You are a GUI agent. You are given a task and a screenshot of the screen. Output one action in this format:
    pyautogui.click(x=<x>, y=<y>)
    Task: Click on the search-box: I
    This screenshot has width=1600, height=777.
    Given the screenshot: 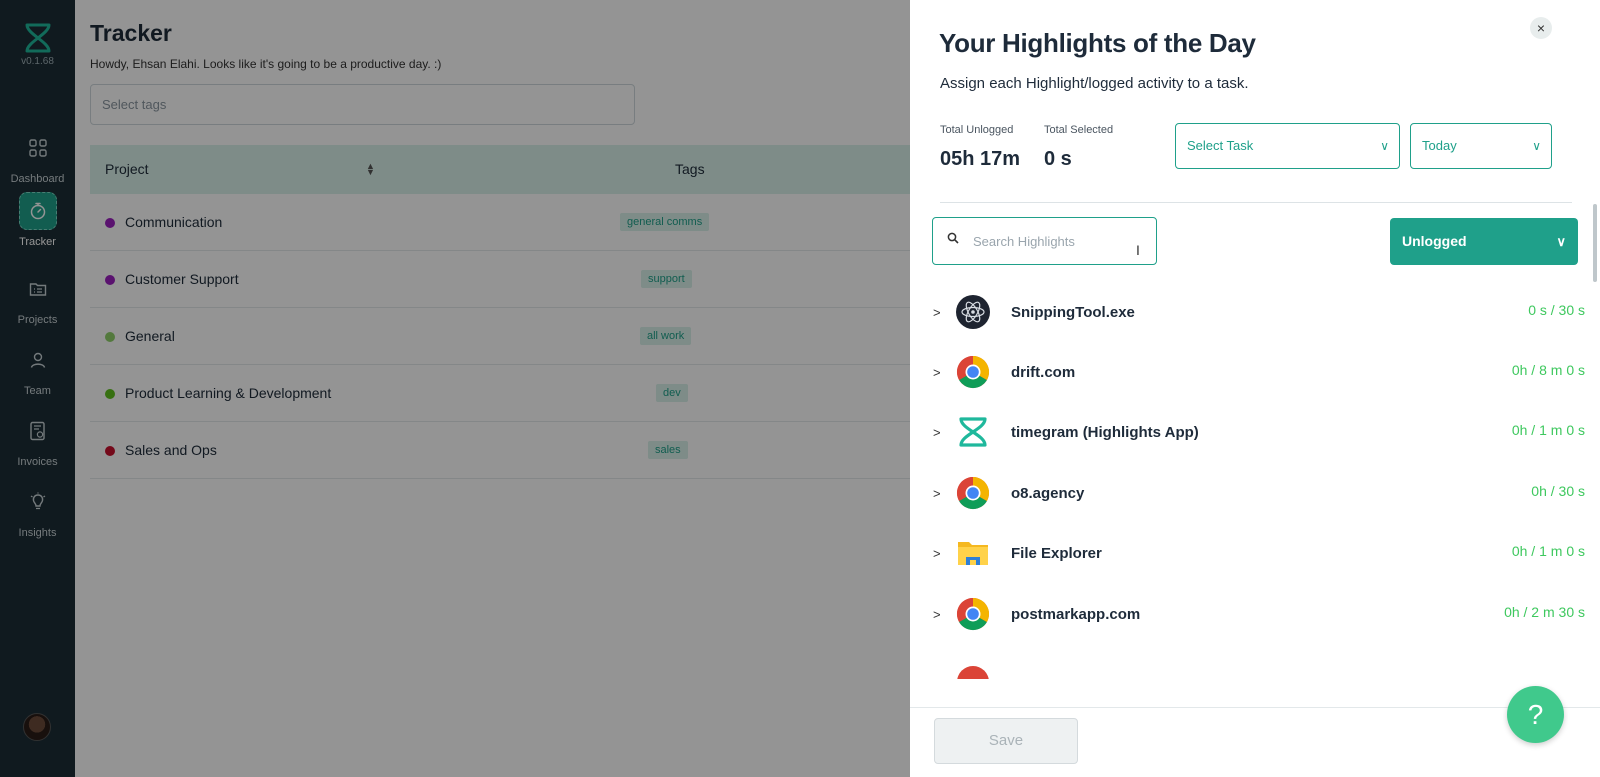 What is the action you would take?
    pyautogui.click(x=1044, y=241)
    